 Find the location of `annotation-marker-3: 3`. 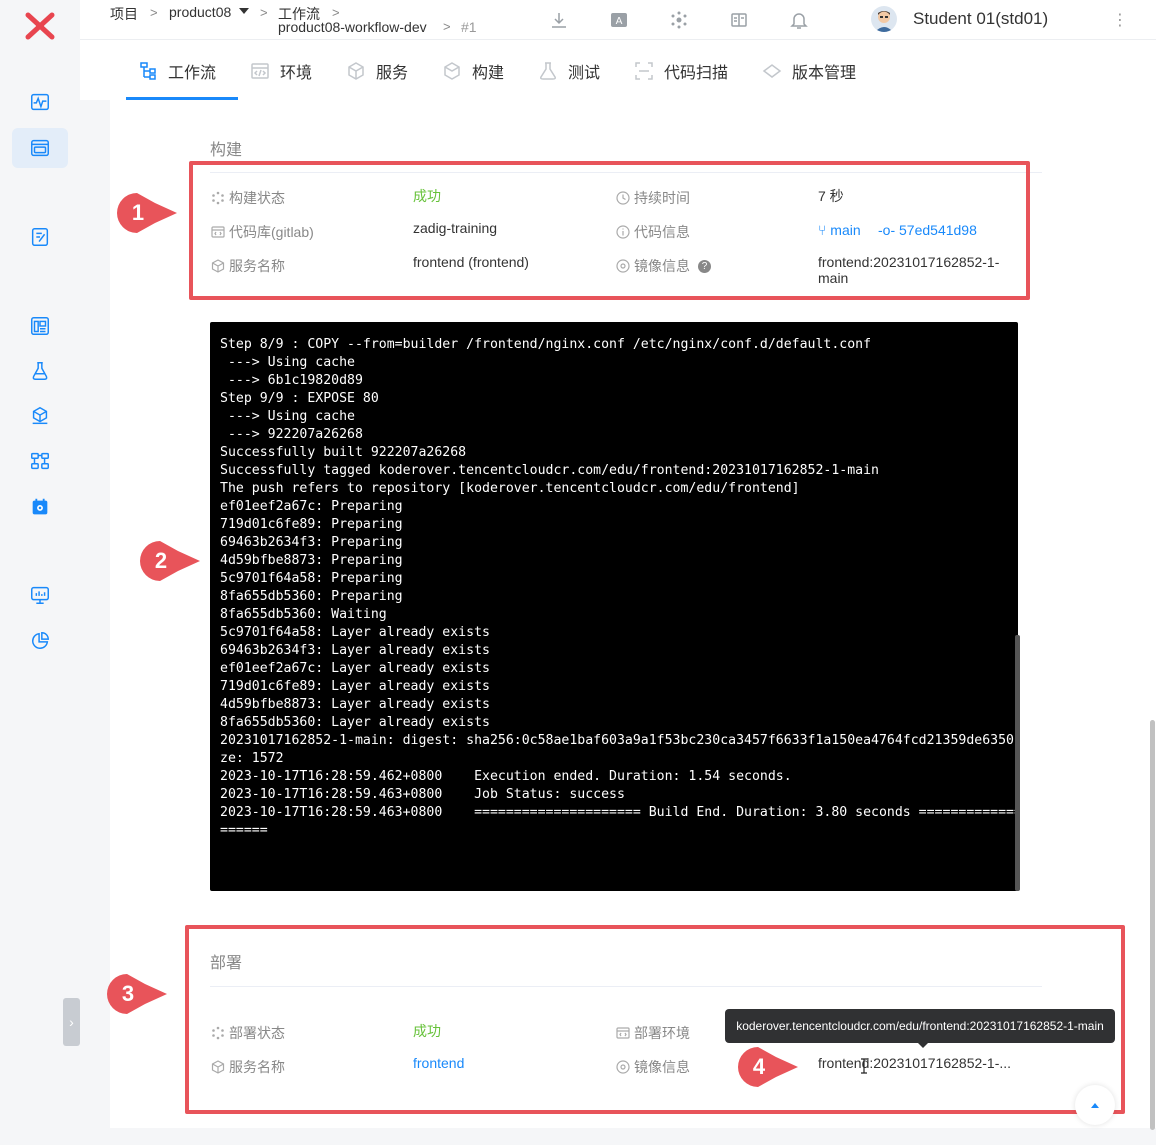

annotation-marker-3: 3 is located at coordinates (137, 994).